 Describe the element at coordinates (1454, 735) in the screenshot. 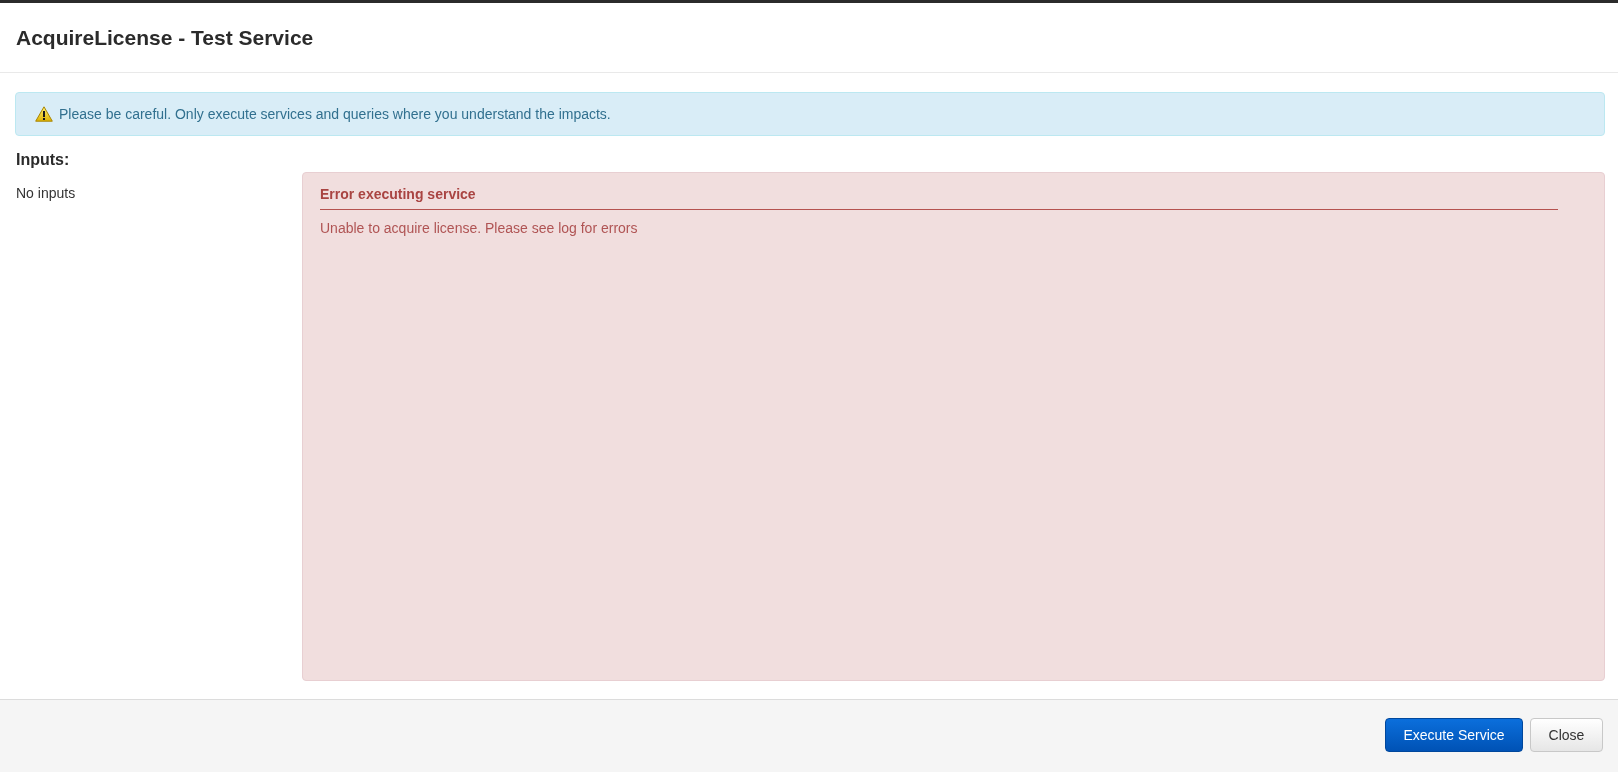

I see `execute-button: Execute Service` at that location.